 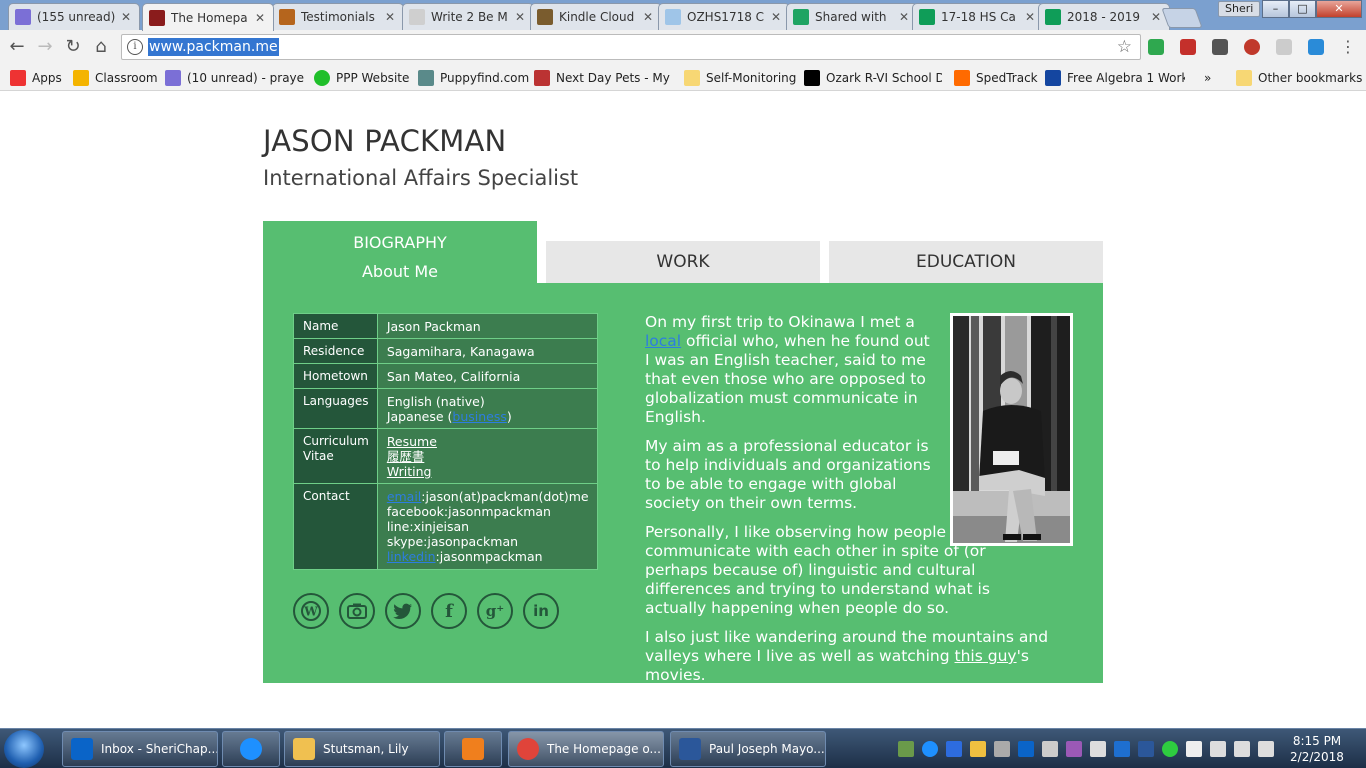 What do you see at coordinates (1194, 749) in the screenshot?
I see `tray-flag-icon` at bounding box center [1194, 749].